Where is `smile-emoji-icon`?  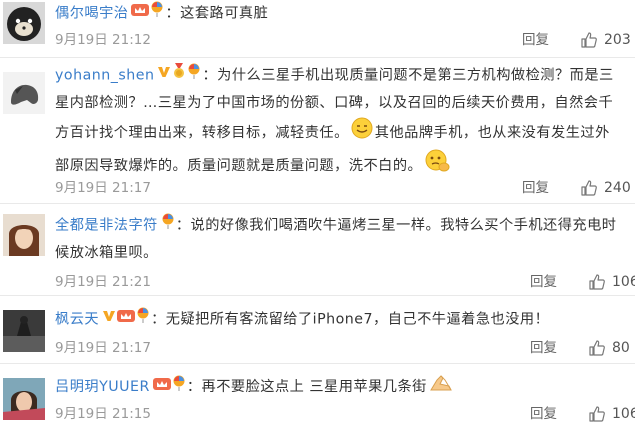 smile-emoji-icon is located at coordinates (362, 133).